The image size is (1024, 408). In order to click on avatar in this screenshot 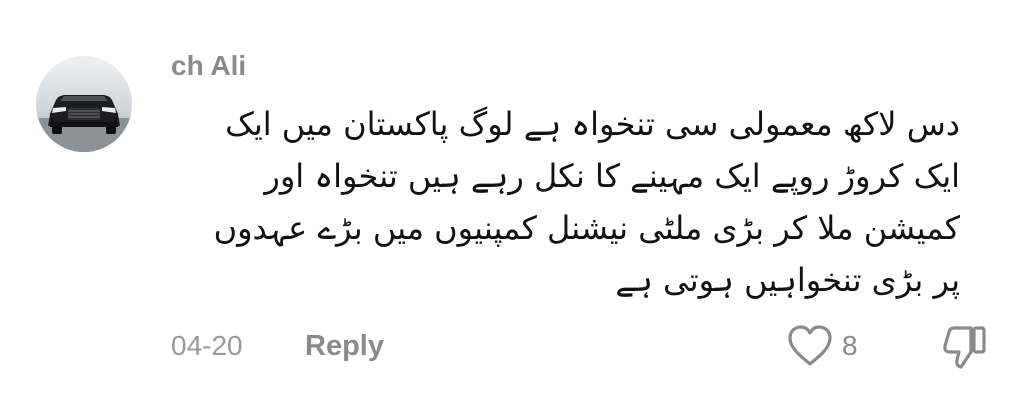, I will do `click(84, 104)`.